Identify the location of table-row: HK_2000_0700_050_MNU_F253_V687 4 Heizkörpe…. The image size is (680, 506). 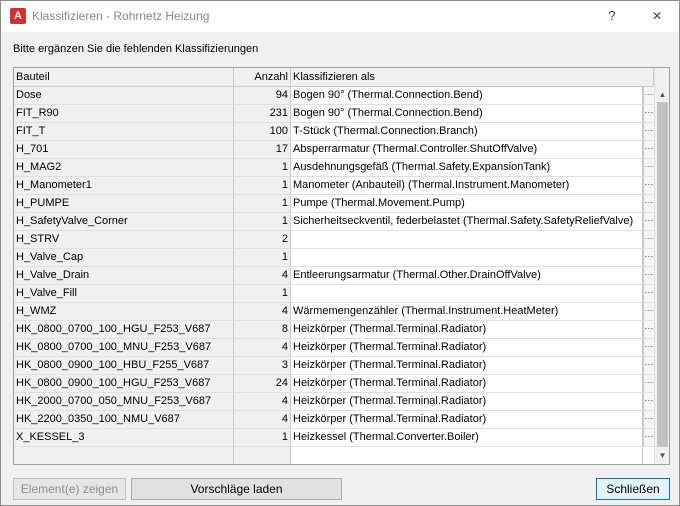
(334, 402).